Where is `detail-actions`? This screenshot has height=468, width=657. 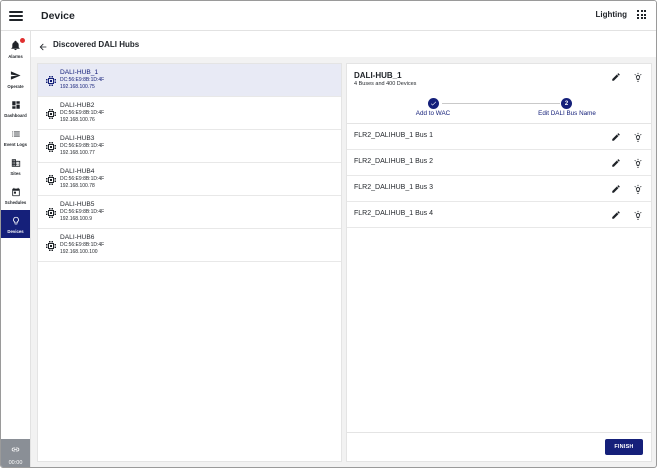
detail-actions is located at coordinates (627, 77).